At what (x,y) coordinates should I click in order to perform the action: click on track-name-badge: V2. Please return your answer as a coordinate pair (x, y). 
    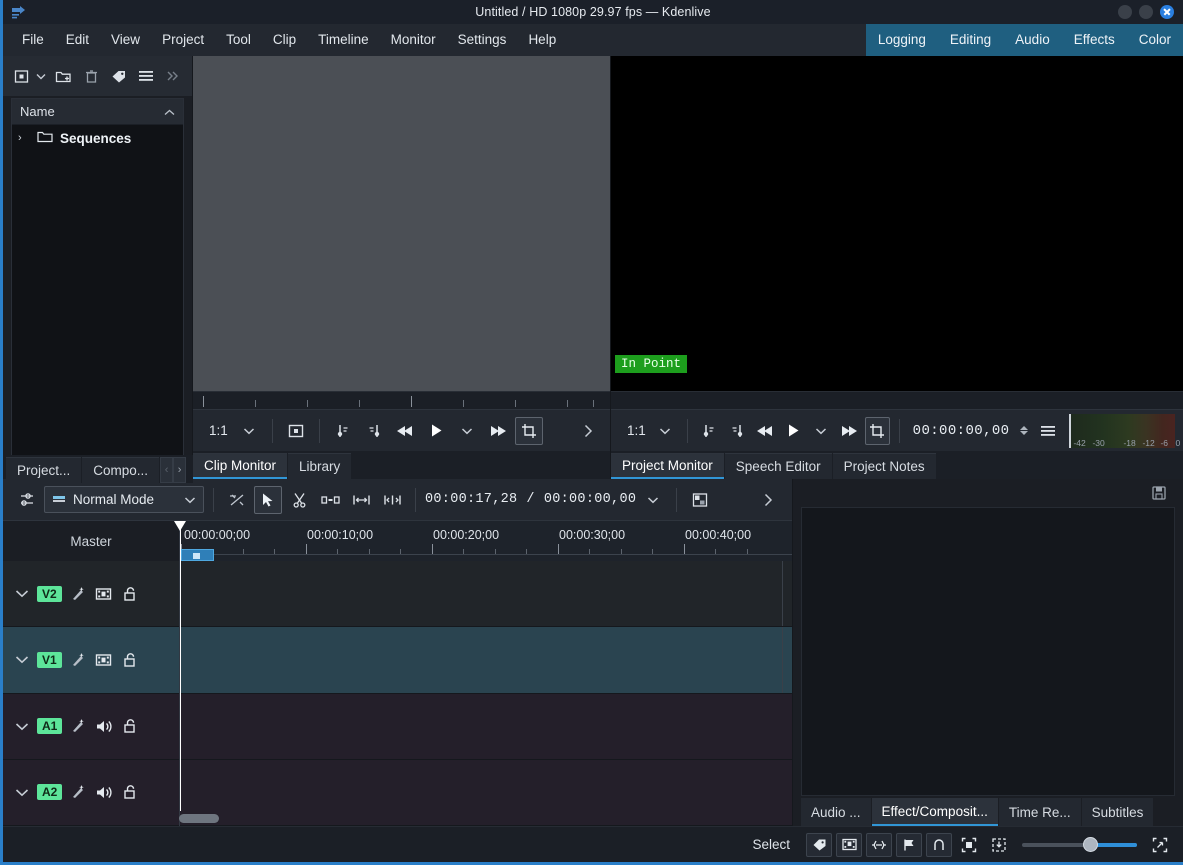
    Looking at the image, I should click on (49, 593).